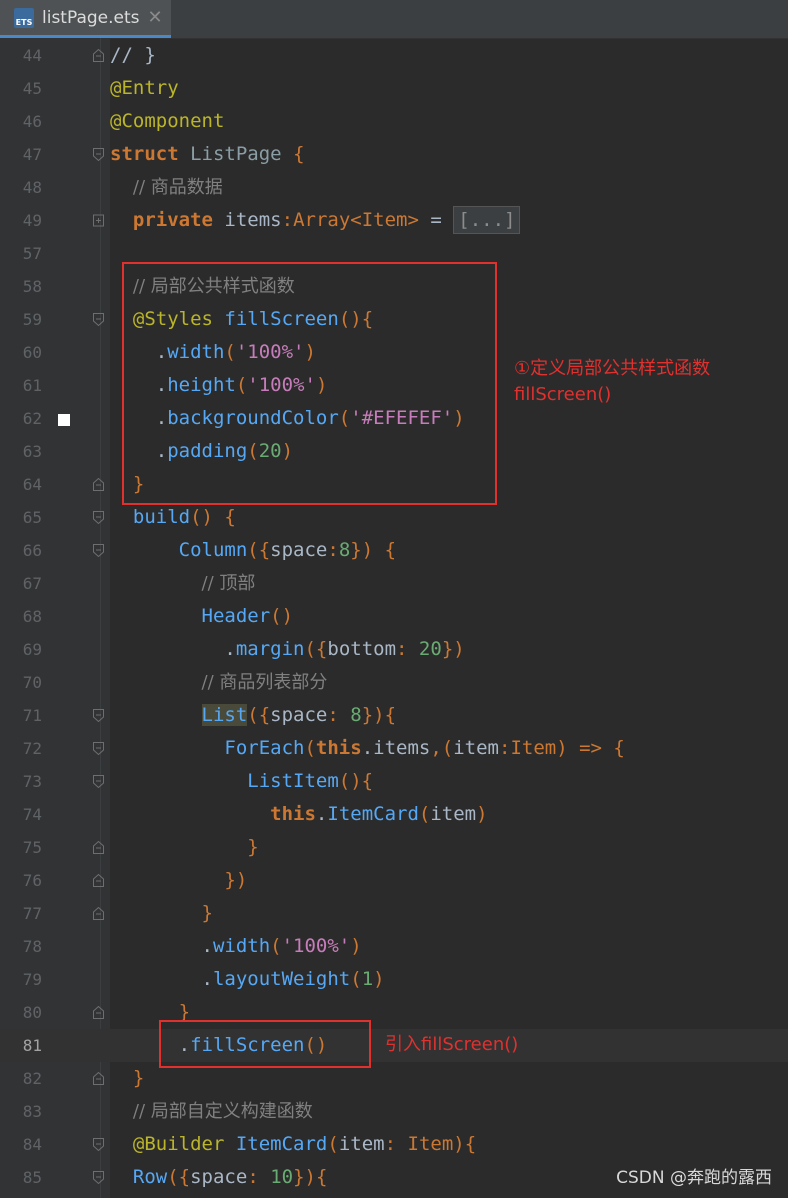 The height and width of the screenshot is (1198, 788). Describe the element at coordinates (694, 1178) in the screenshot. I see `watermark: CSDN @奔跑的露西` at that location.